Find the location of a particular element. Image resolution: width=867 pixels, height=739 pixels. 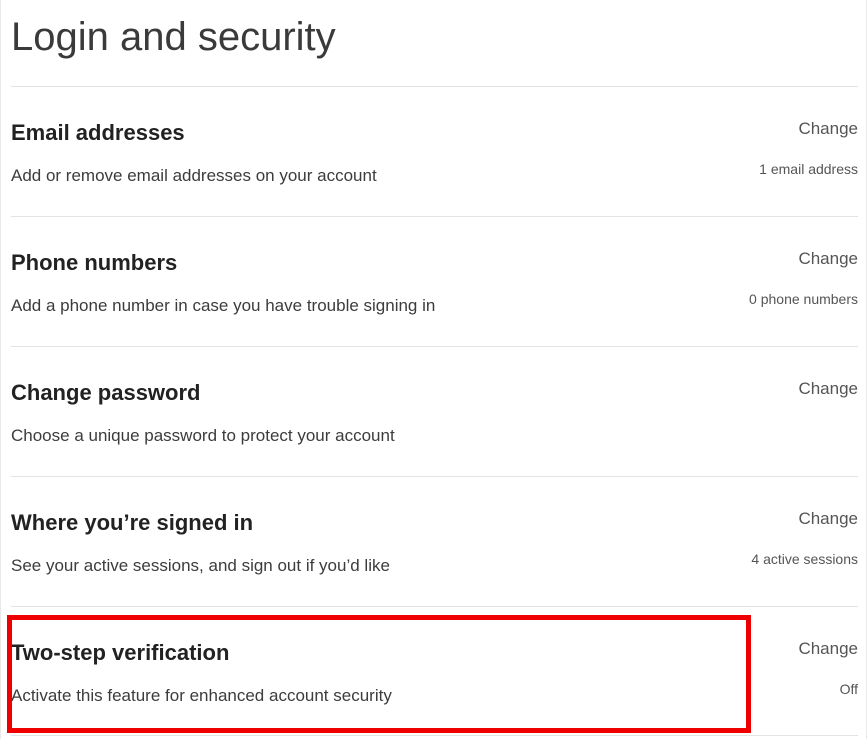

change-email-link: Change is located at coordinates (828, 129).